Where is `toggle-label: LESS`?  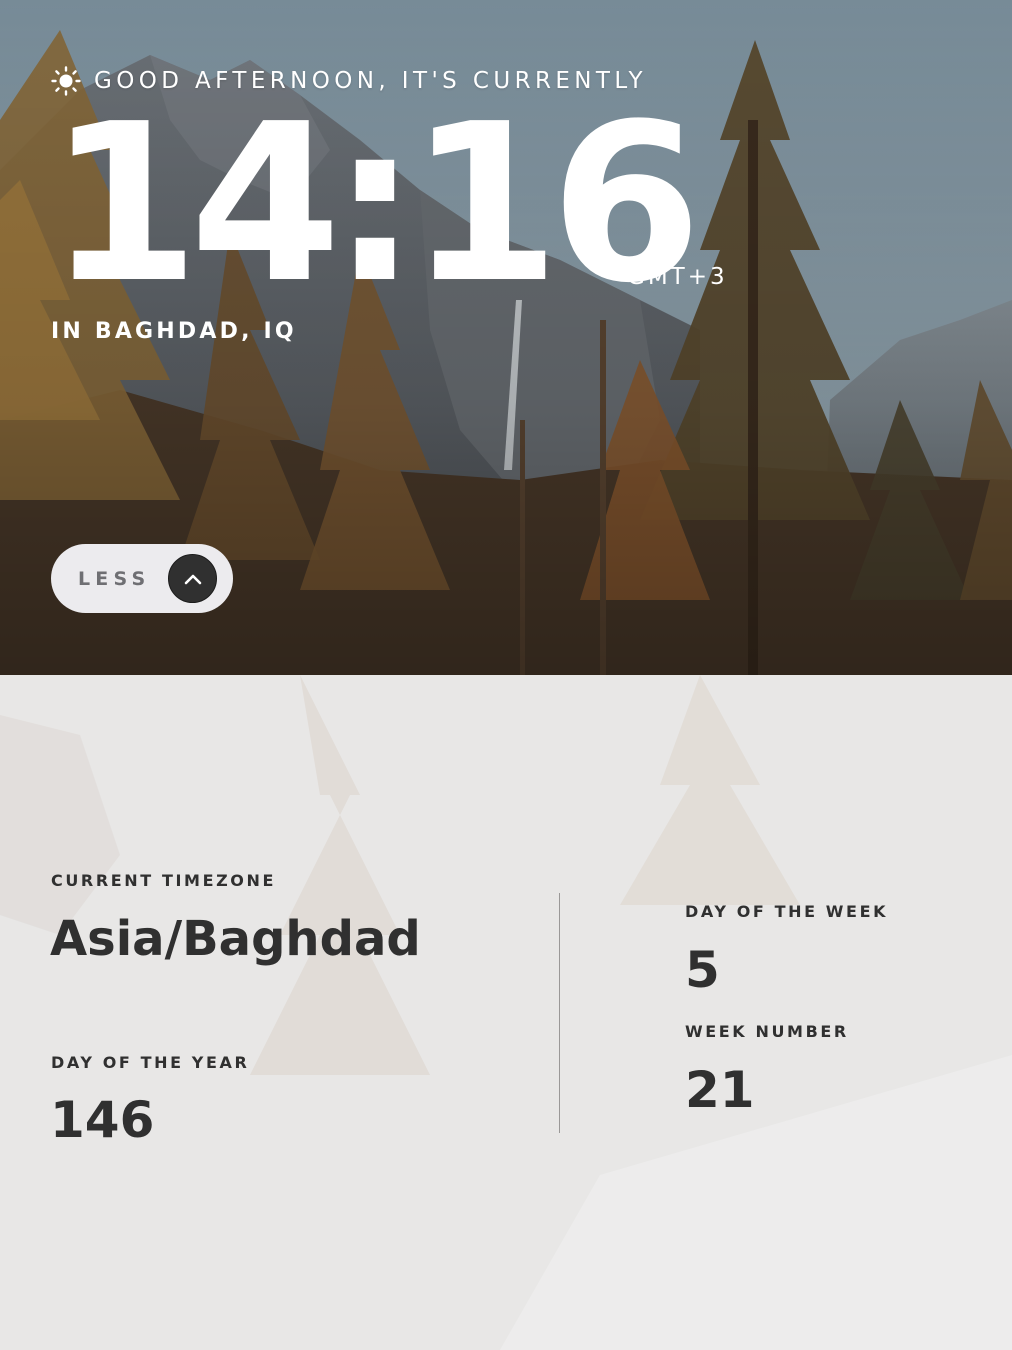
toggle-label: LESS is located at coordinates (114, 578).